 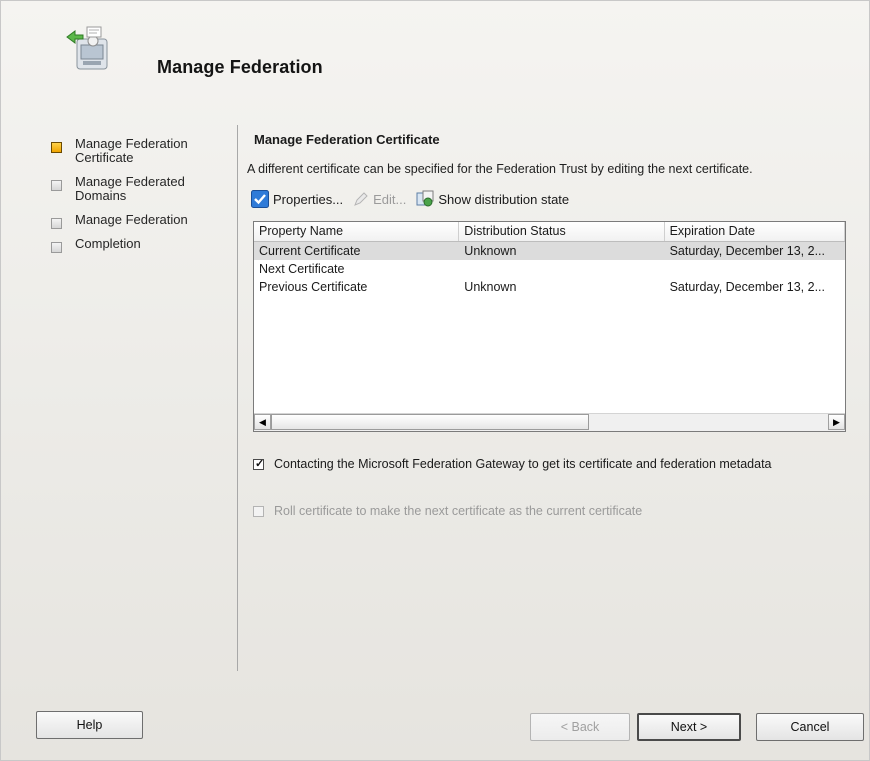 I want to click on cell-property-name: Previous Certificate, so click(x=313, y=287).